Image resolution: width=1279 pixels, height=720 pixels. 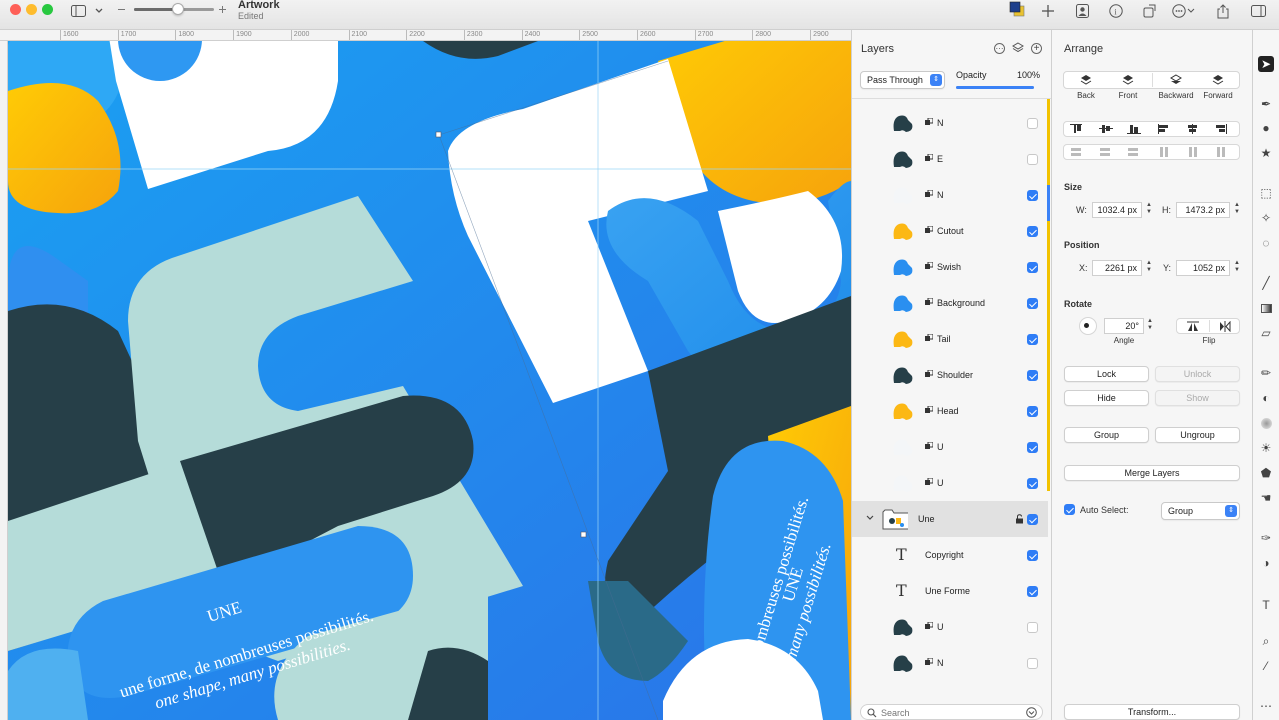 I want to click on width-stepper: ▲ ▼, so click(x=1149, y=210).